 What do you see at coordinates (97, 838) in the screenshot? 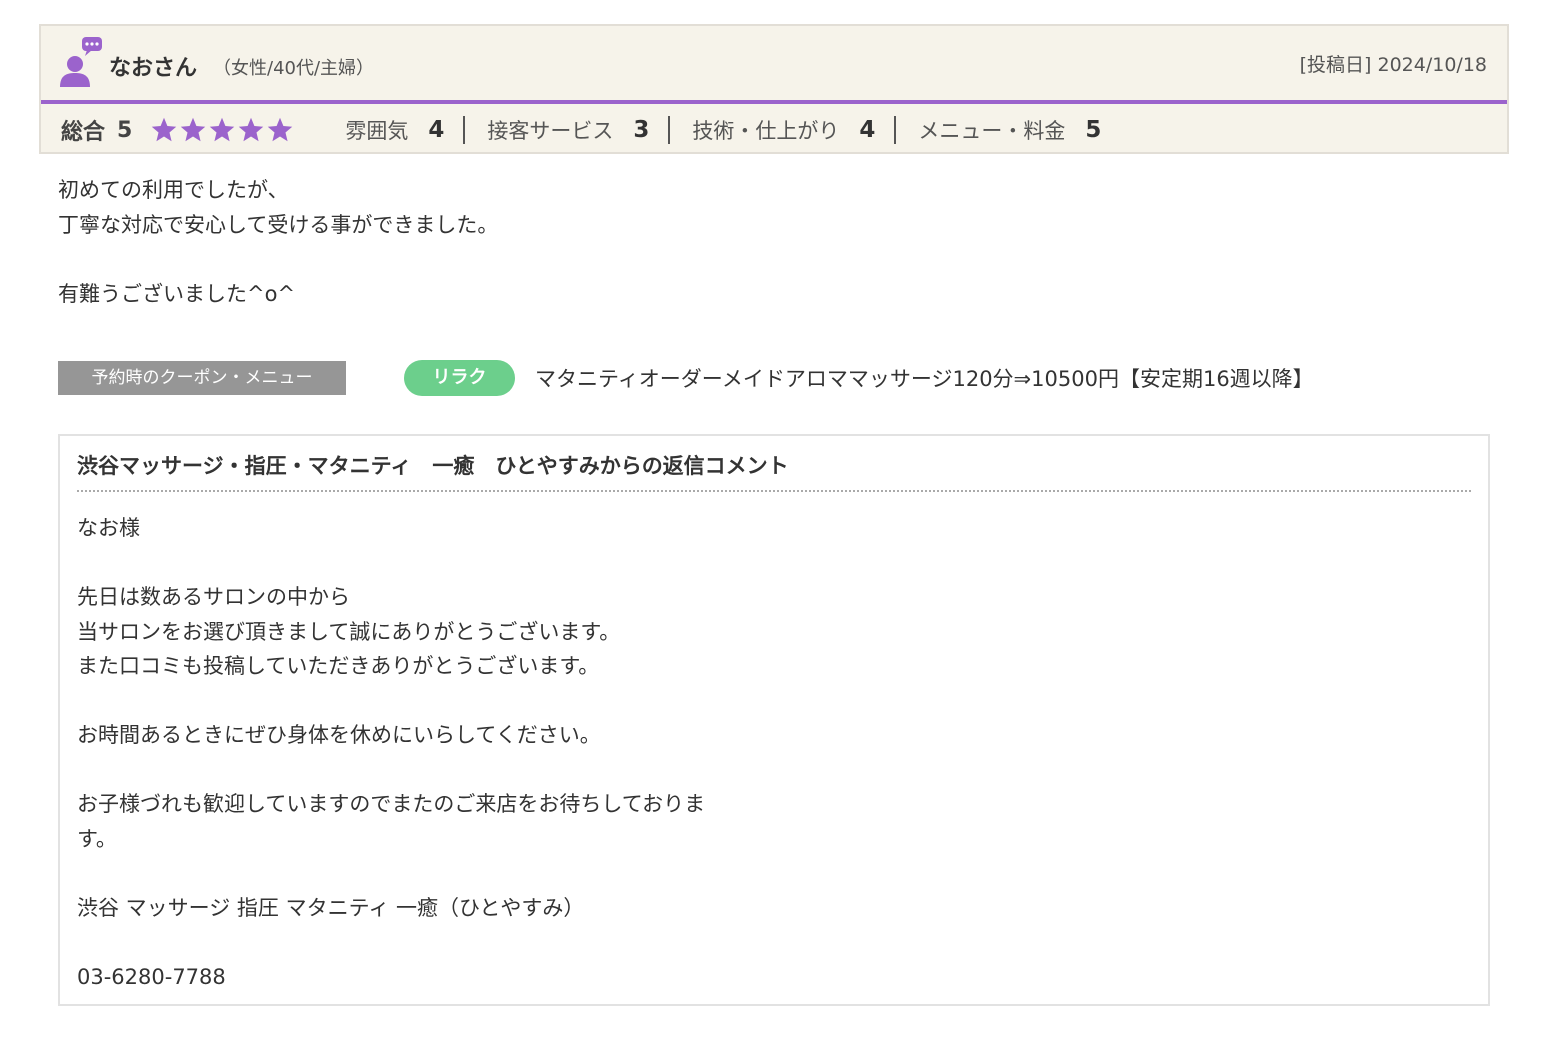
I see `reply-text-line: す。` at bounding box center [97, 838].